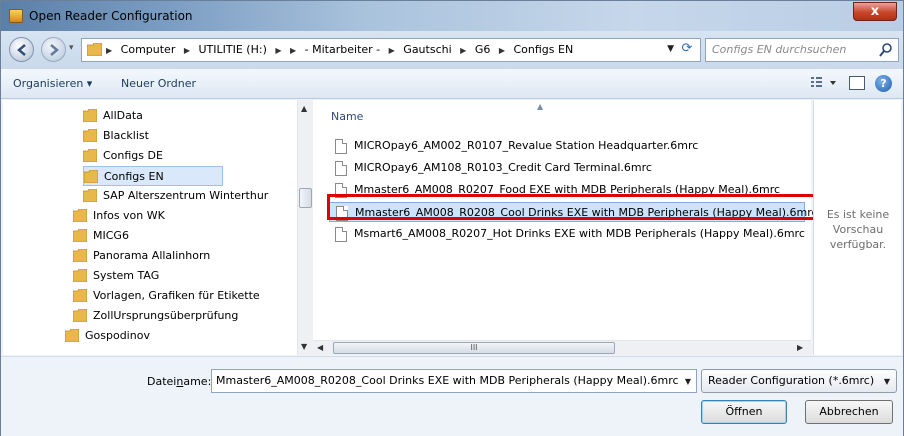 The image size is (904, 436). I want to click on search-icon, so click(886, 50).